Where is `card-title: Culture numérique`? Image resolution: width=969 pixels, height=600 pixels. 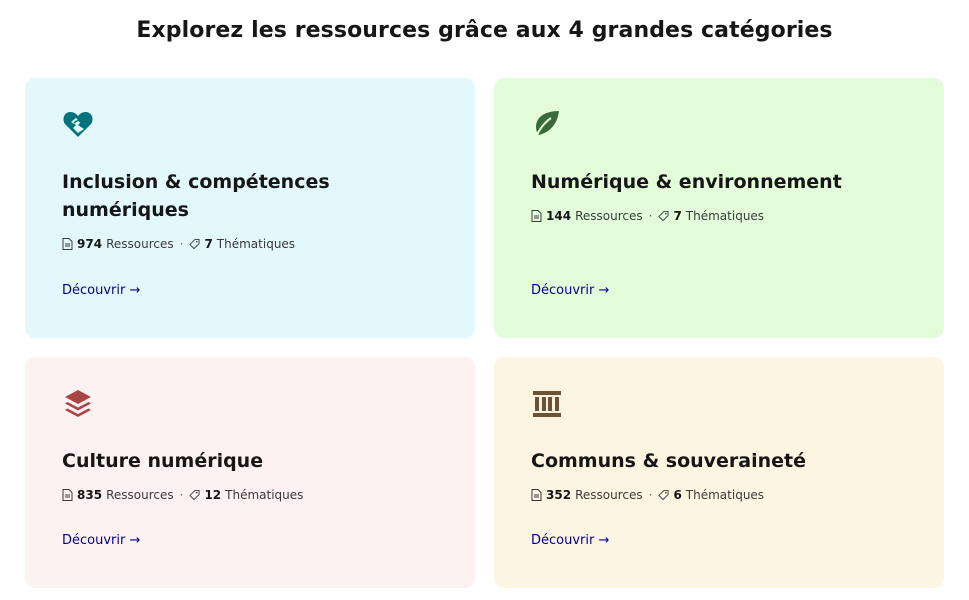 card-title: Culture numérique is located at coordinates (163, 461).